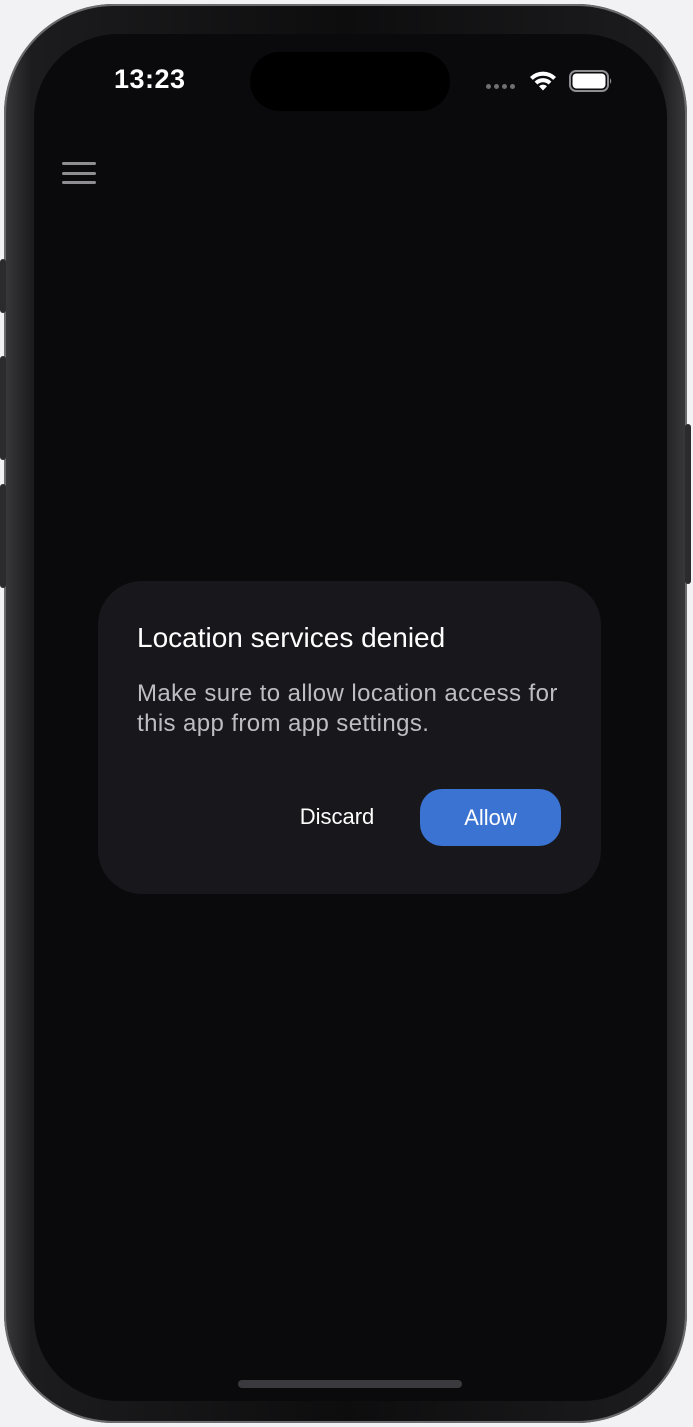 This screenshot has width=693, height=1427. What do you see at coordinates (688, 504) in the screenshot?
I see `power-button` at bounding box center [688, 504].